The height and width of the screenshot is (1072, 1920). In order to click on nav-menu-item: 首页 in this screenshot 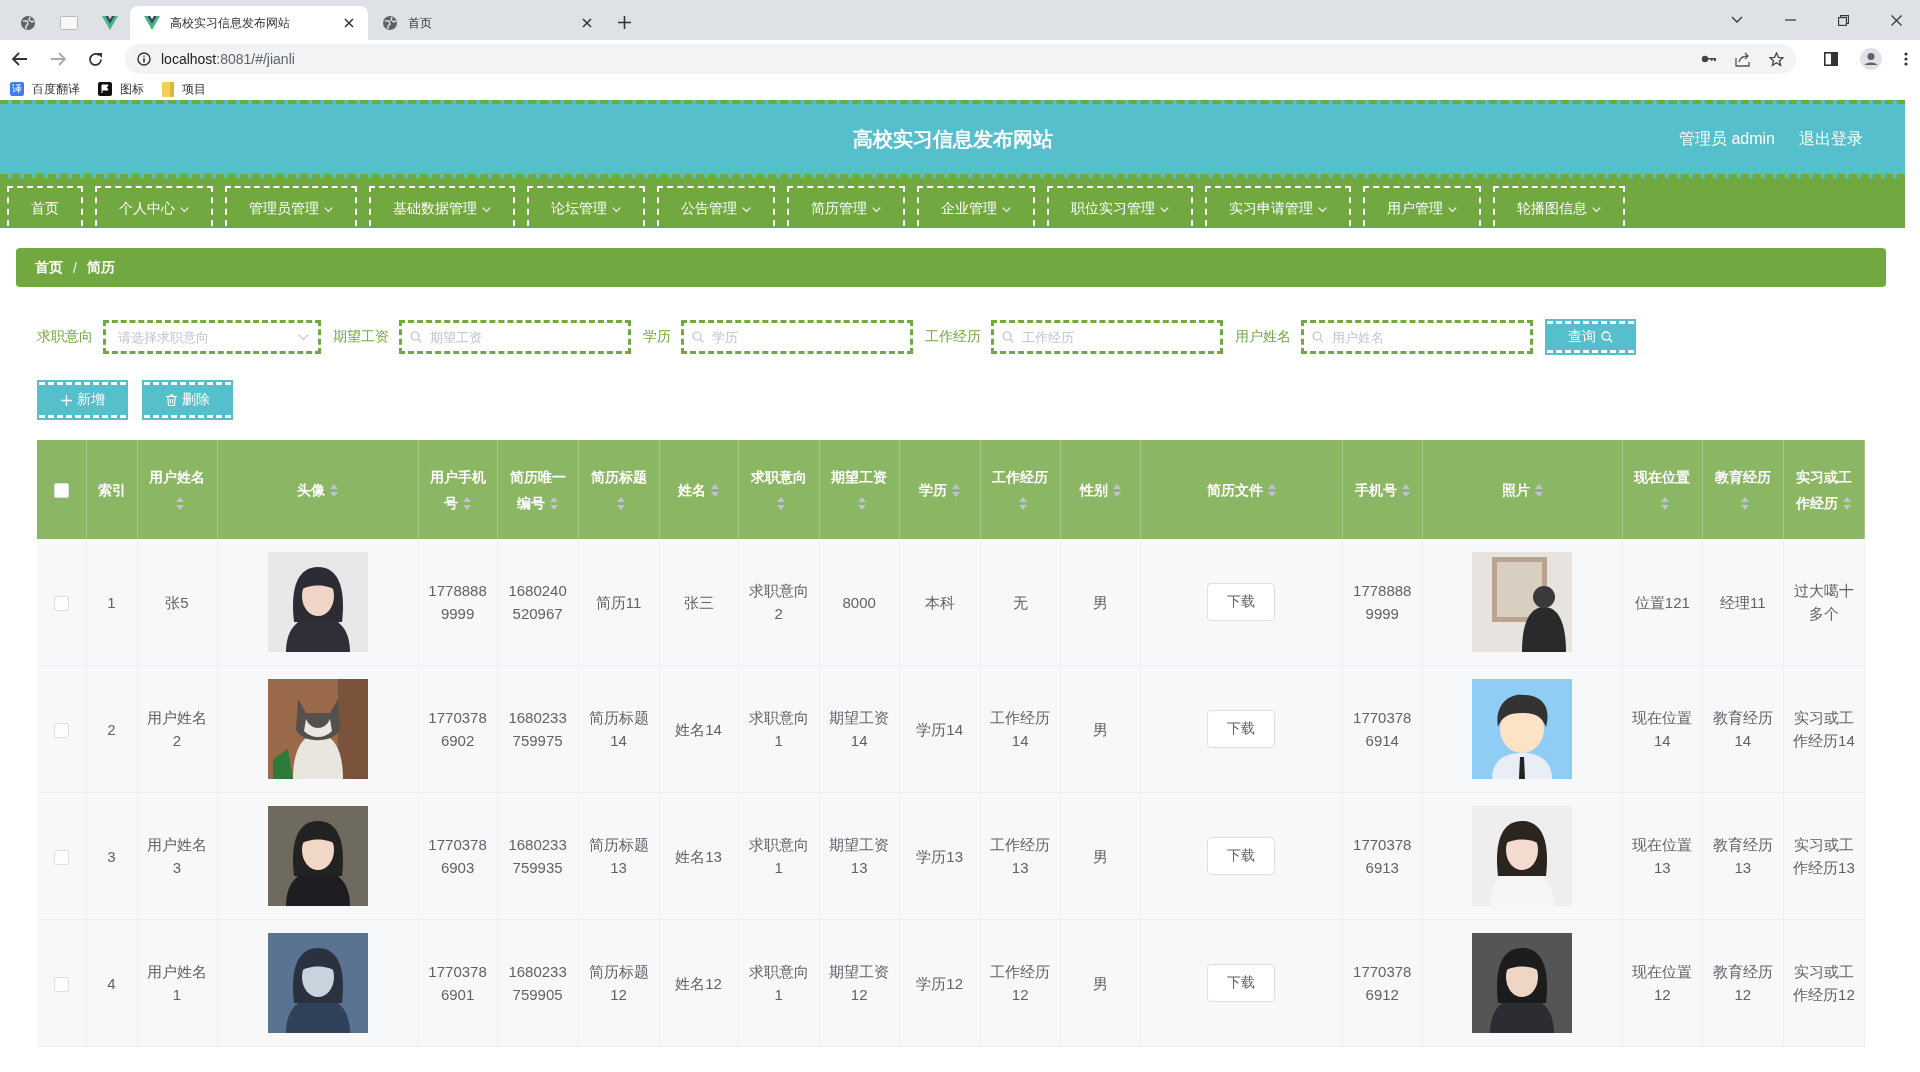, I will do `click(45, 206)`.